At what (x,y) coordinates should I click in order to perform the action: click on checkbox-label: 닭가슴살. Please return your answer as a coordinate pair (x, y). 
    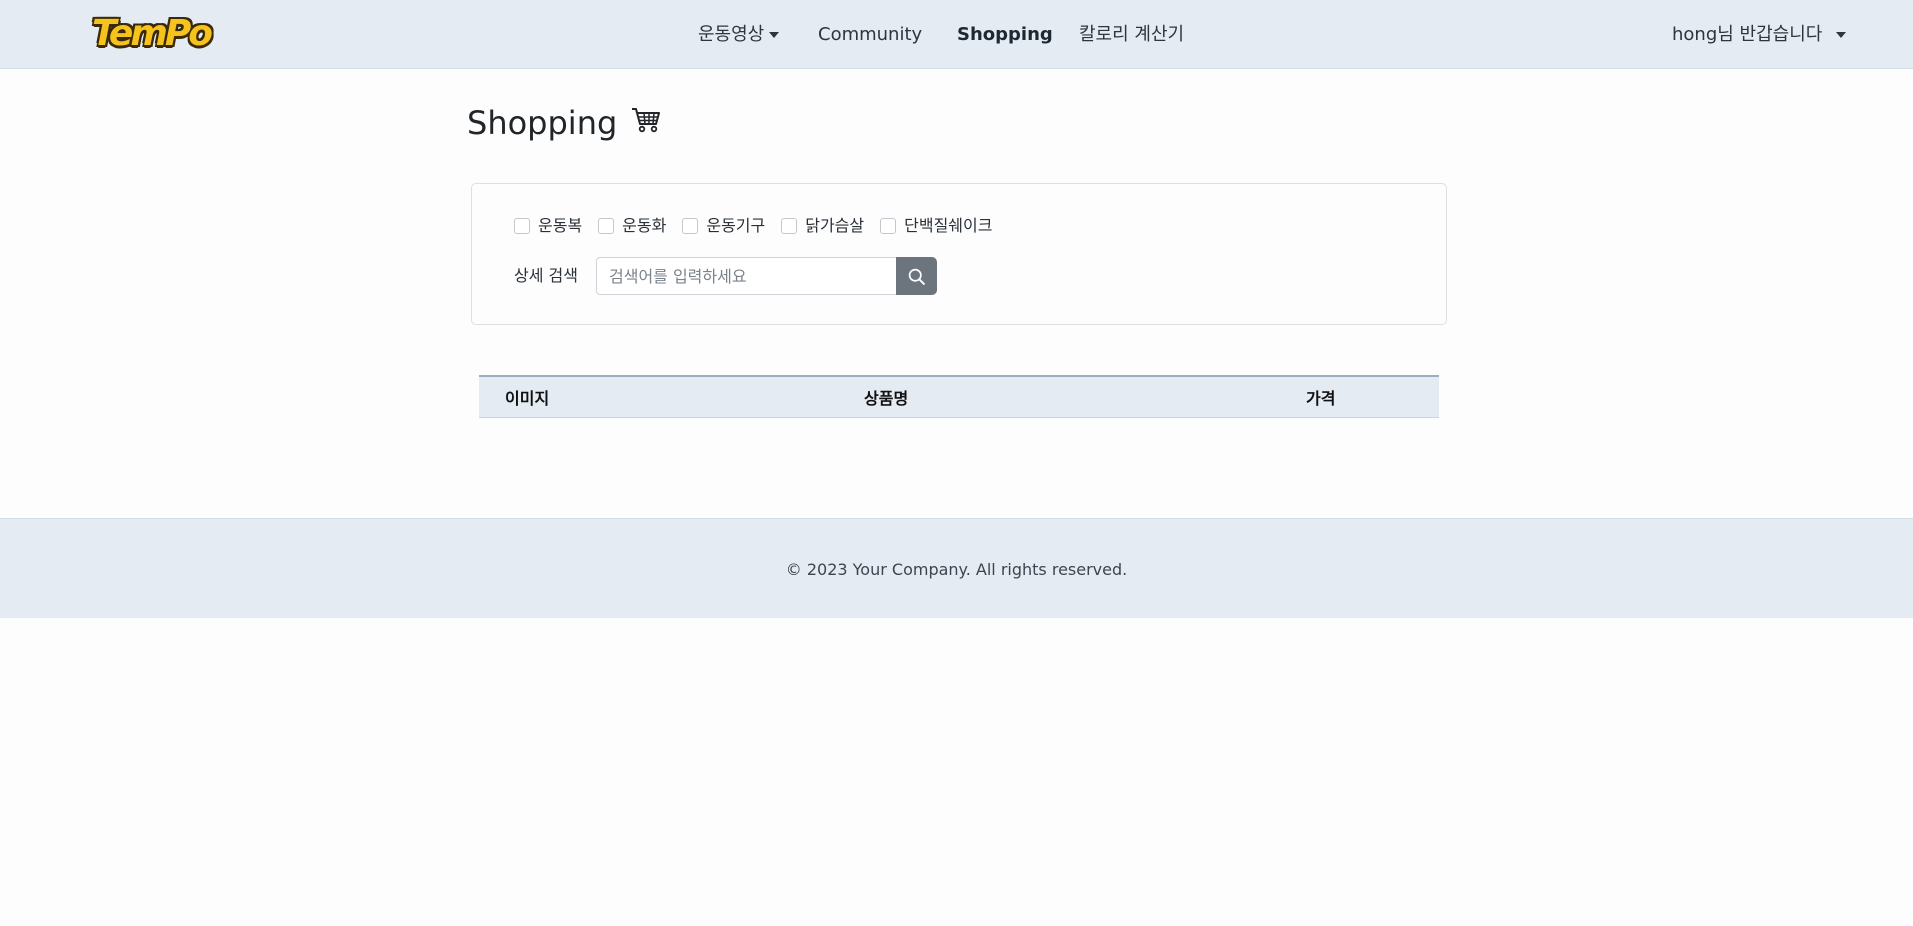
    Looking at the image, I should click on (835, 225).